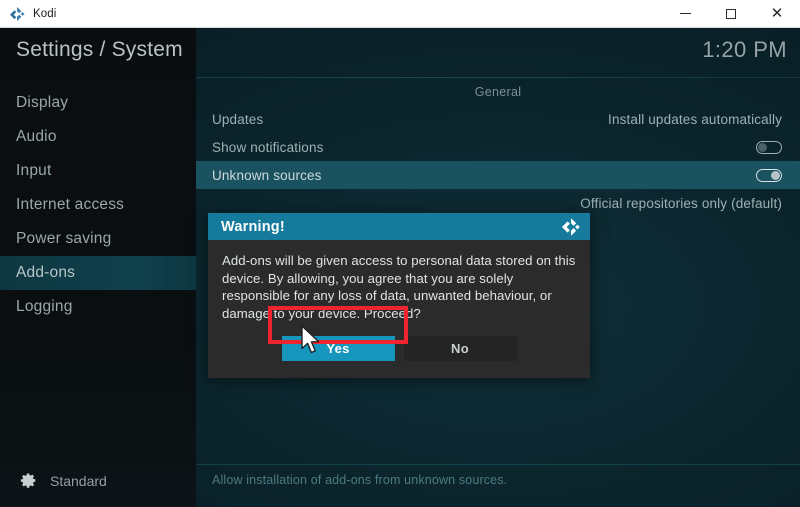  What do you see at coordinates (498, 147) in the screenshot?
I see `setting-row-show-notifications: Show notifications` at bounding box center [498, 147].